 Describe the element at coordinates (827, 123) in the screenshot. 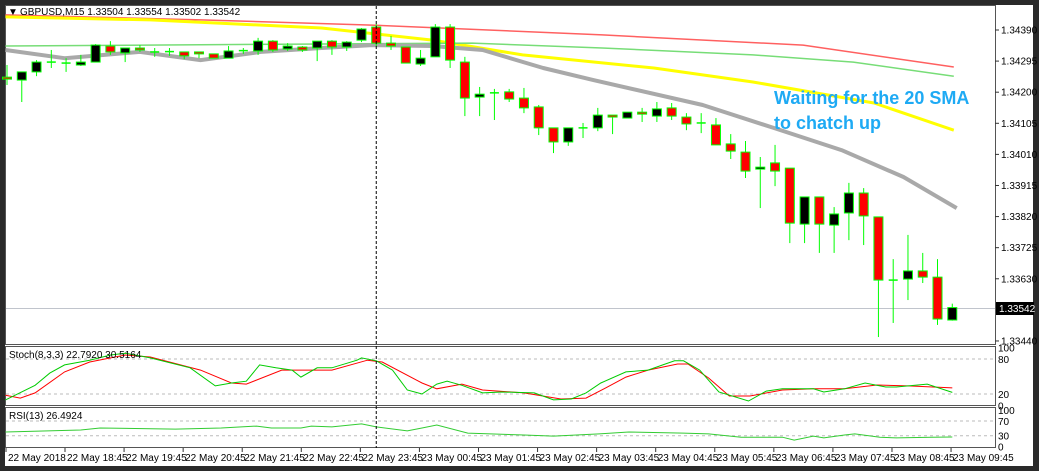

I see `annotation-line-2: to chatch up` at that location.